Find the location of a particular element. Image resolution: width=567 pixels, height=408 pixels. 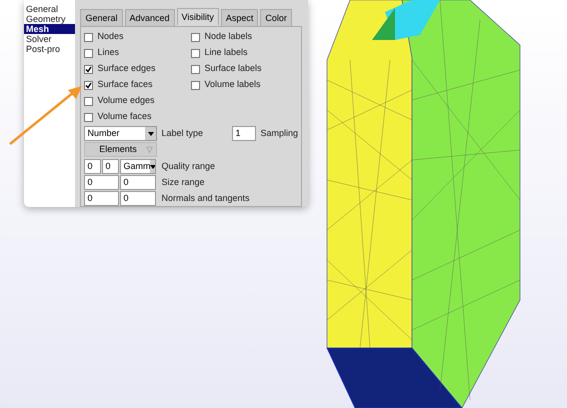

elements-button: Elements ▽ is located at coordinates (121, 149).